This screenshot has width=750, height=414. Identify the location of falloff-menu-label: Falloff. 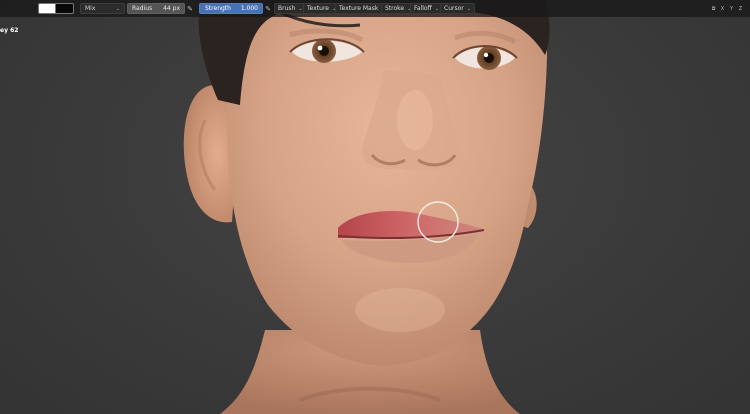
(423, 8).